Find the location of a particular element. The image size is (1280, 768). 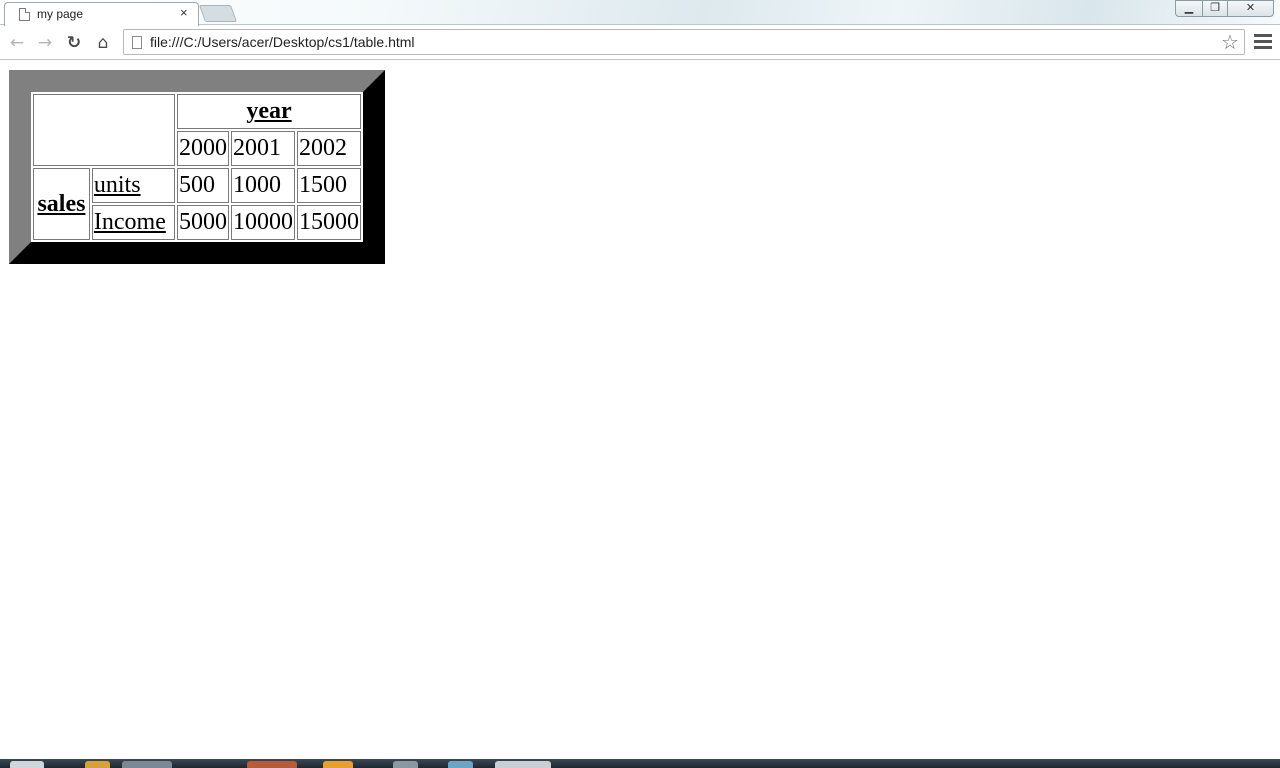

value-cell: 15000 is located at coordinates (329, 222).